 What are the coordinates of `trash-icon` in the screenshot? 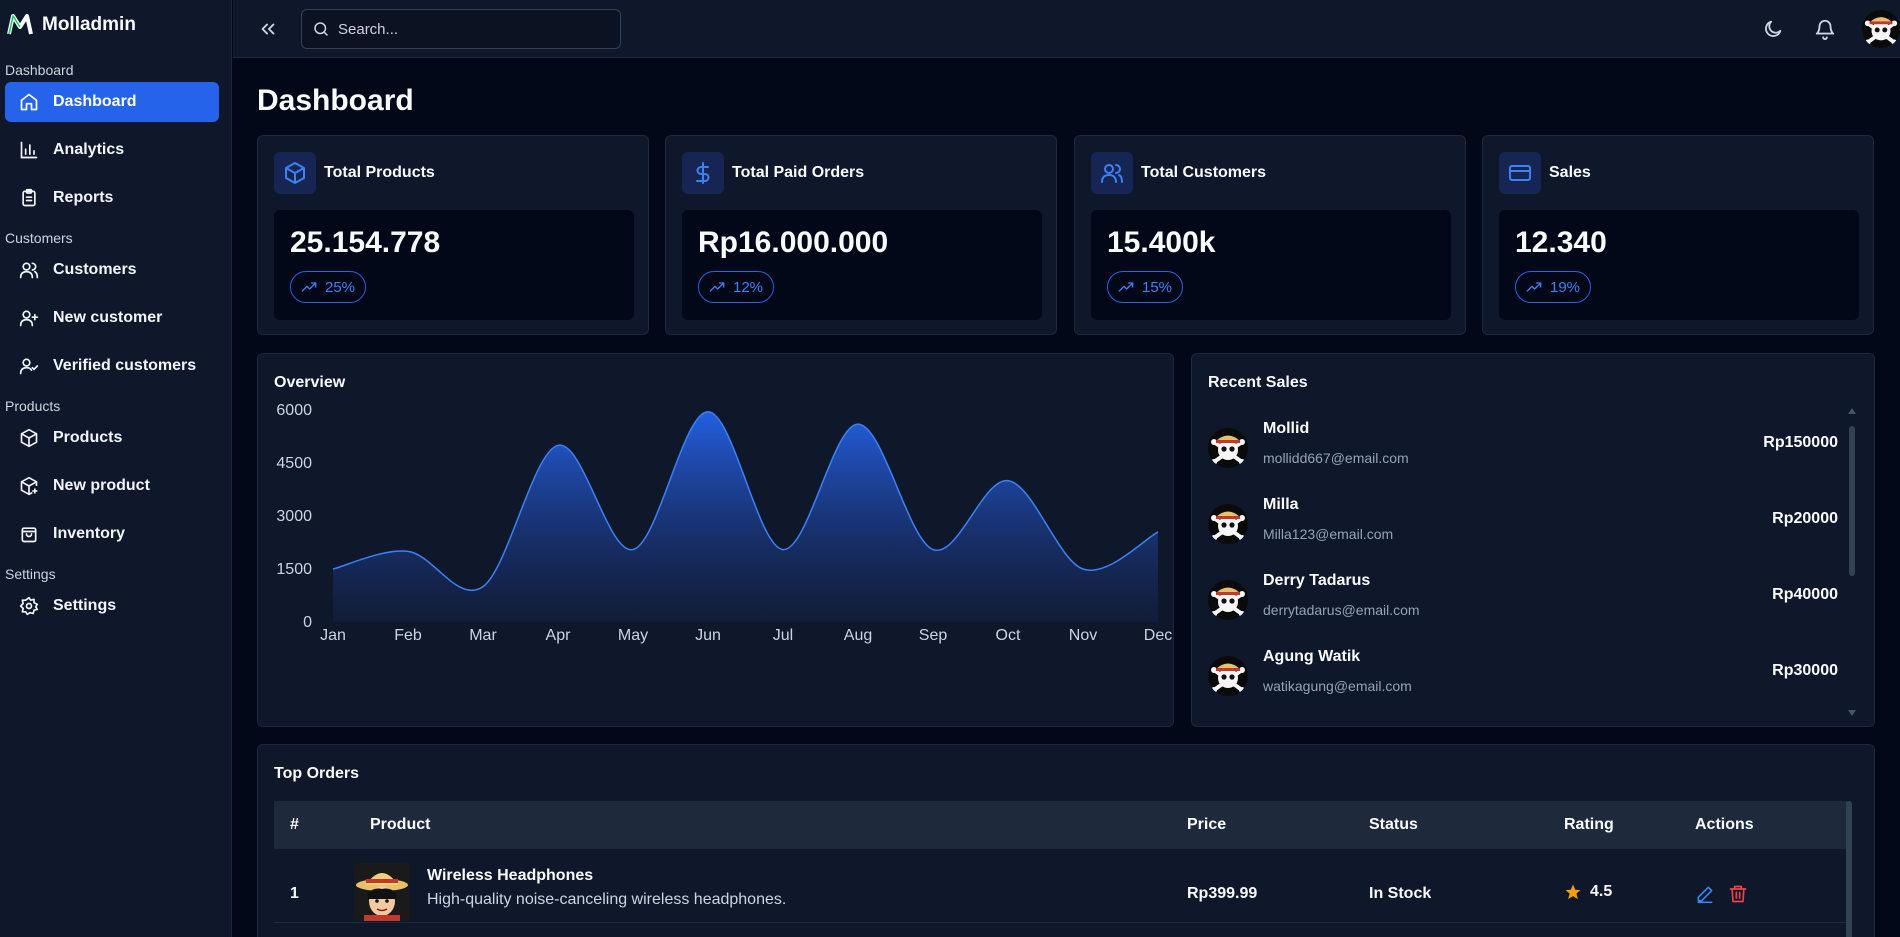 It's located at (1738, 894).